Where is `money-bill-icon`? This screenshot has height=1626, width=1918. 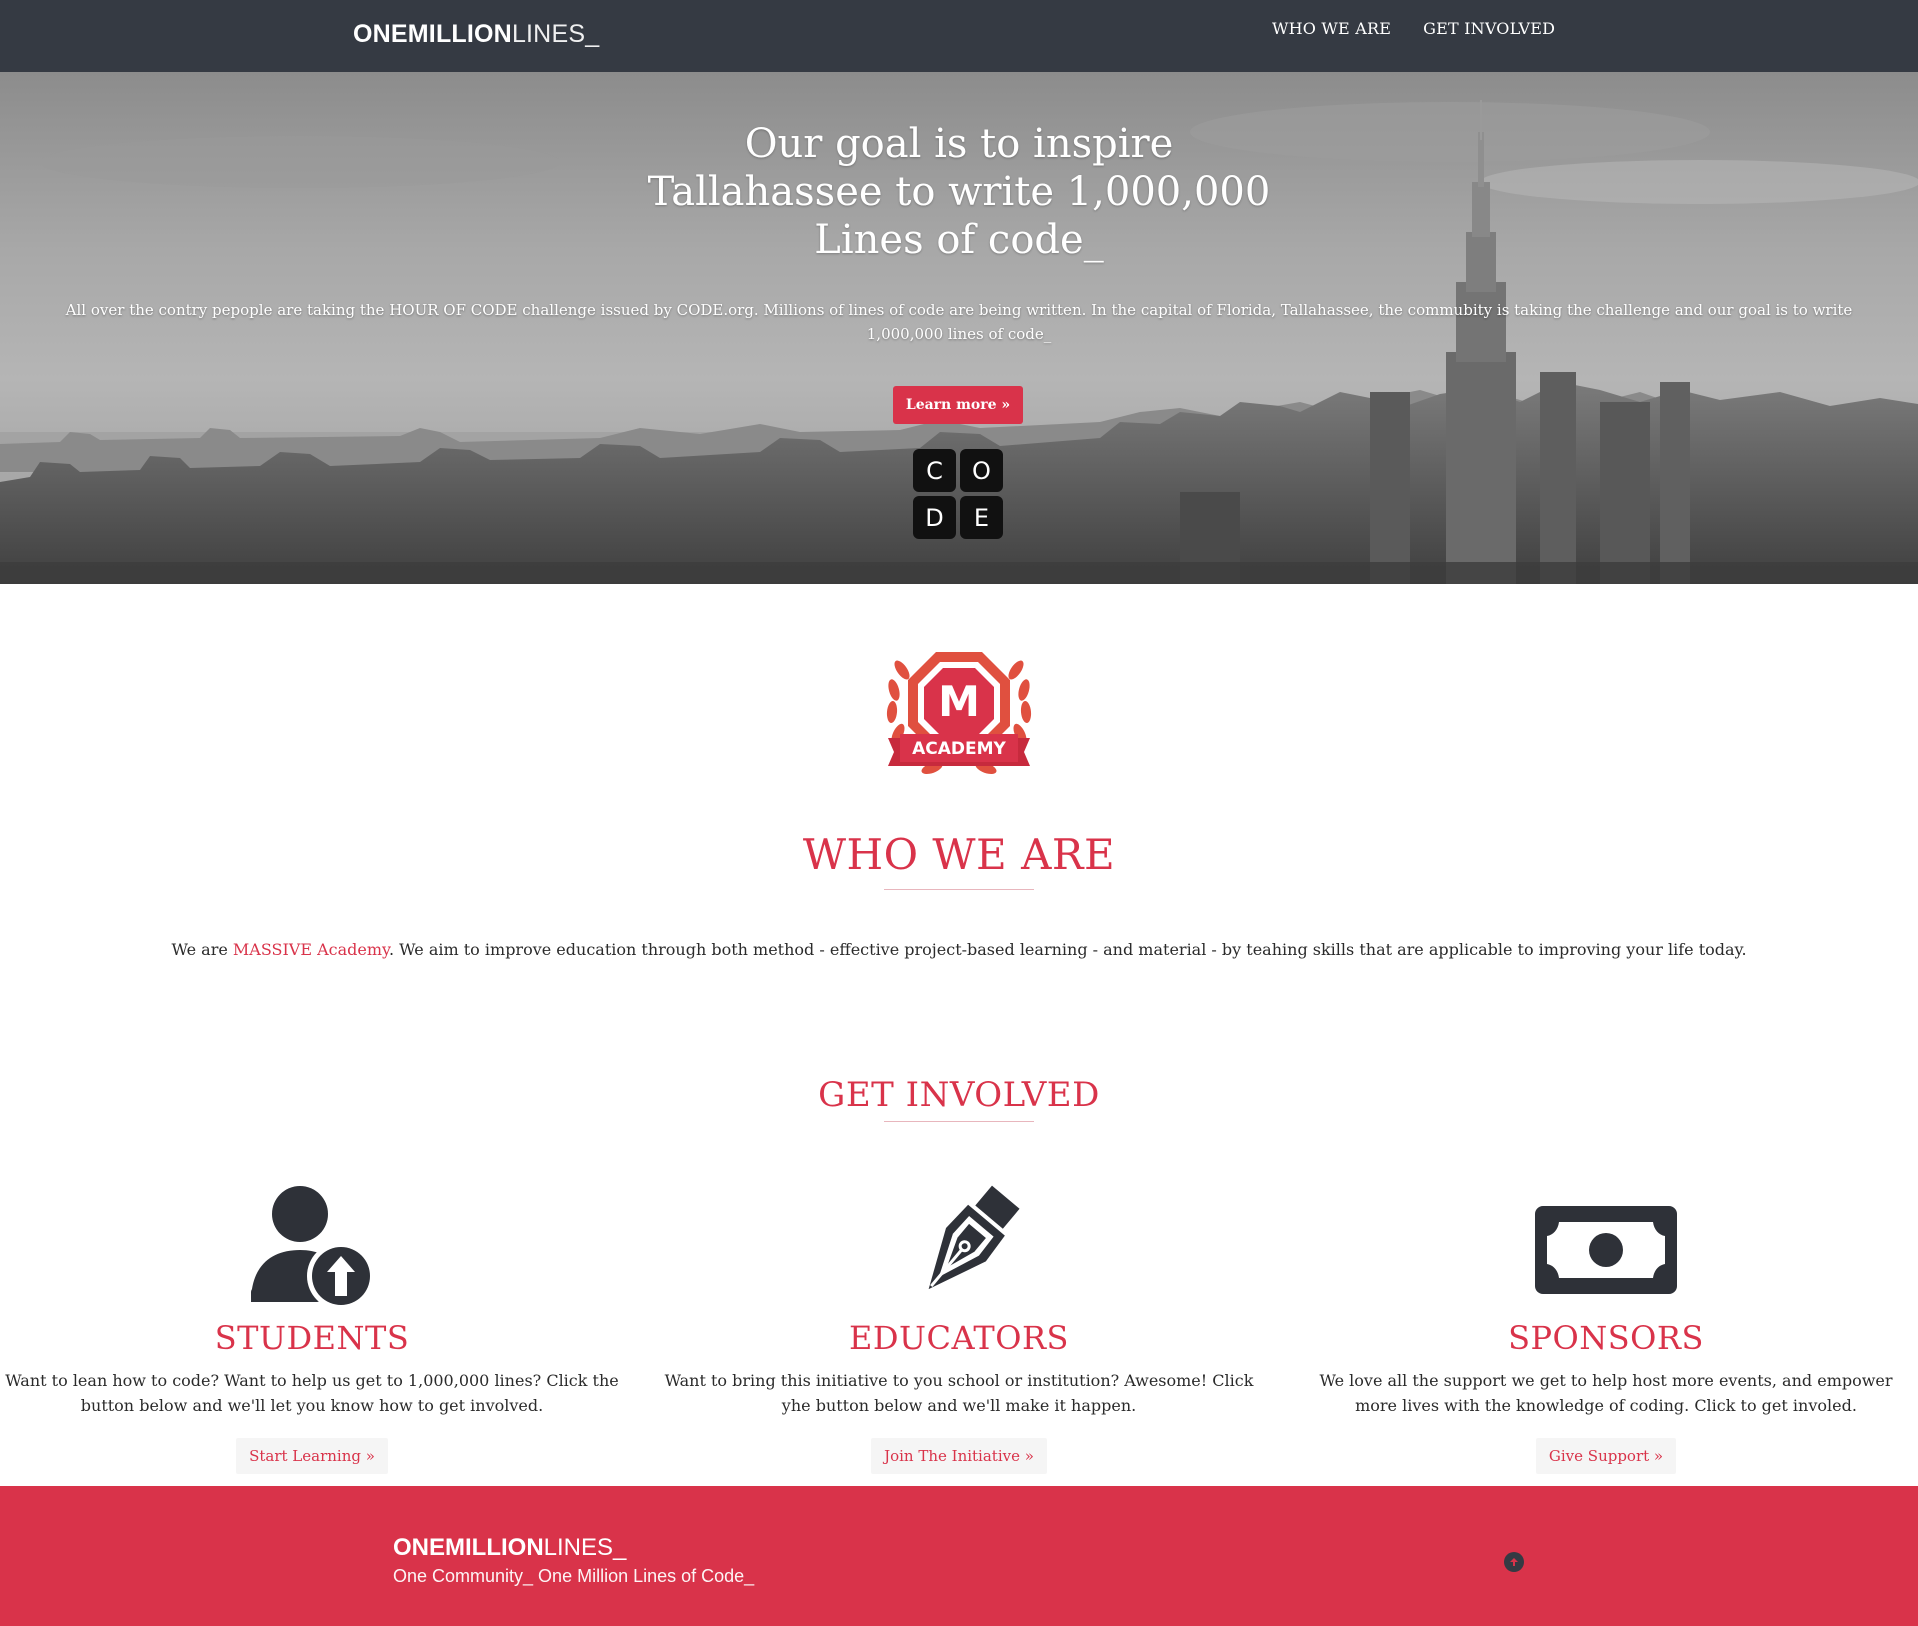
money-bill-icon is located at coordinates (1606, 1250).